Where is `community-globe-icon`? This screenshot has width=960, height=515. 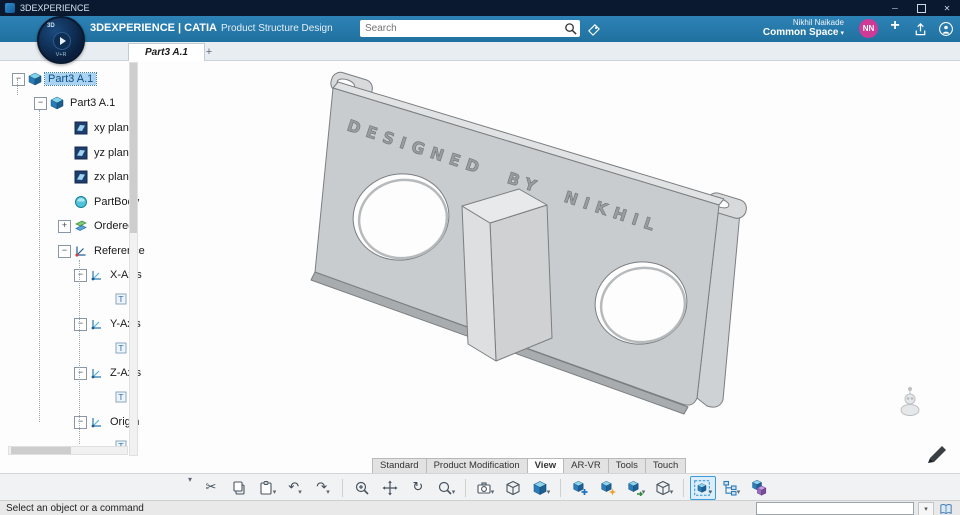 community-globe-icon is located at coordinates (946, 29).